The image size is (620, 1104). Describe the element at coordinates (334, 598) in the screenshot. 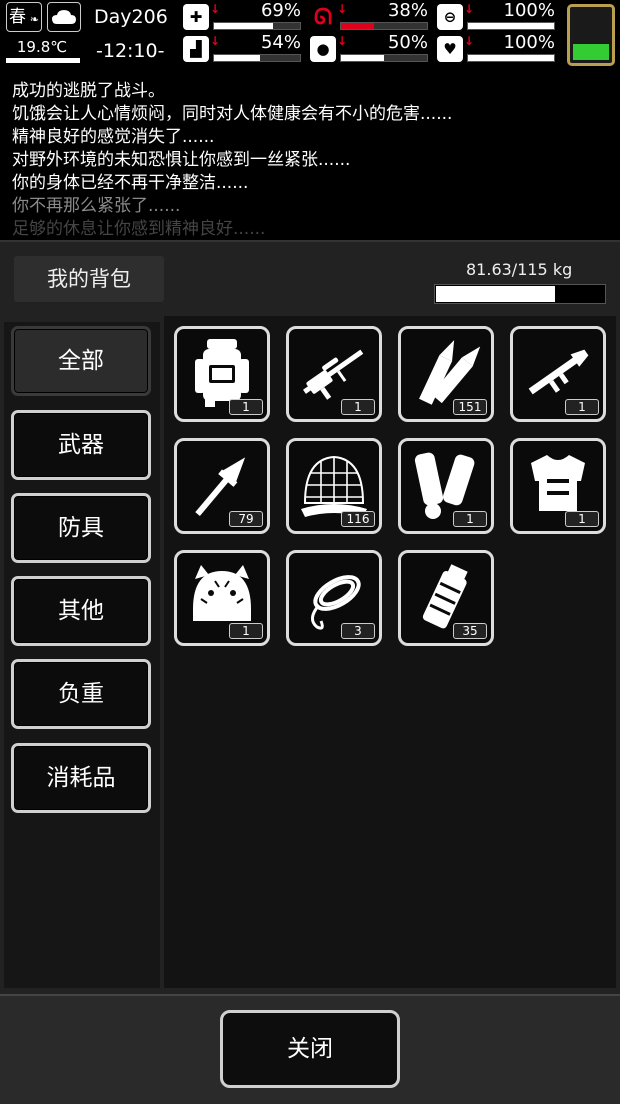

I see `item-slot: 3` at that location.